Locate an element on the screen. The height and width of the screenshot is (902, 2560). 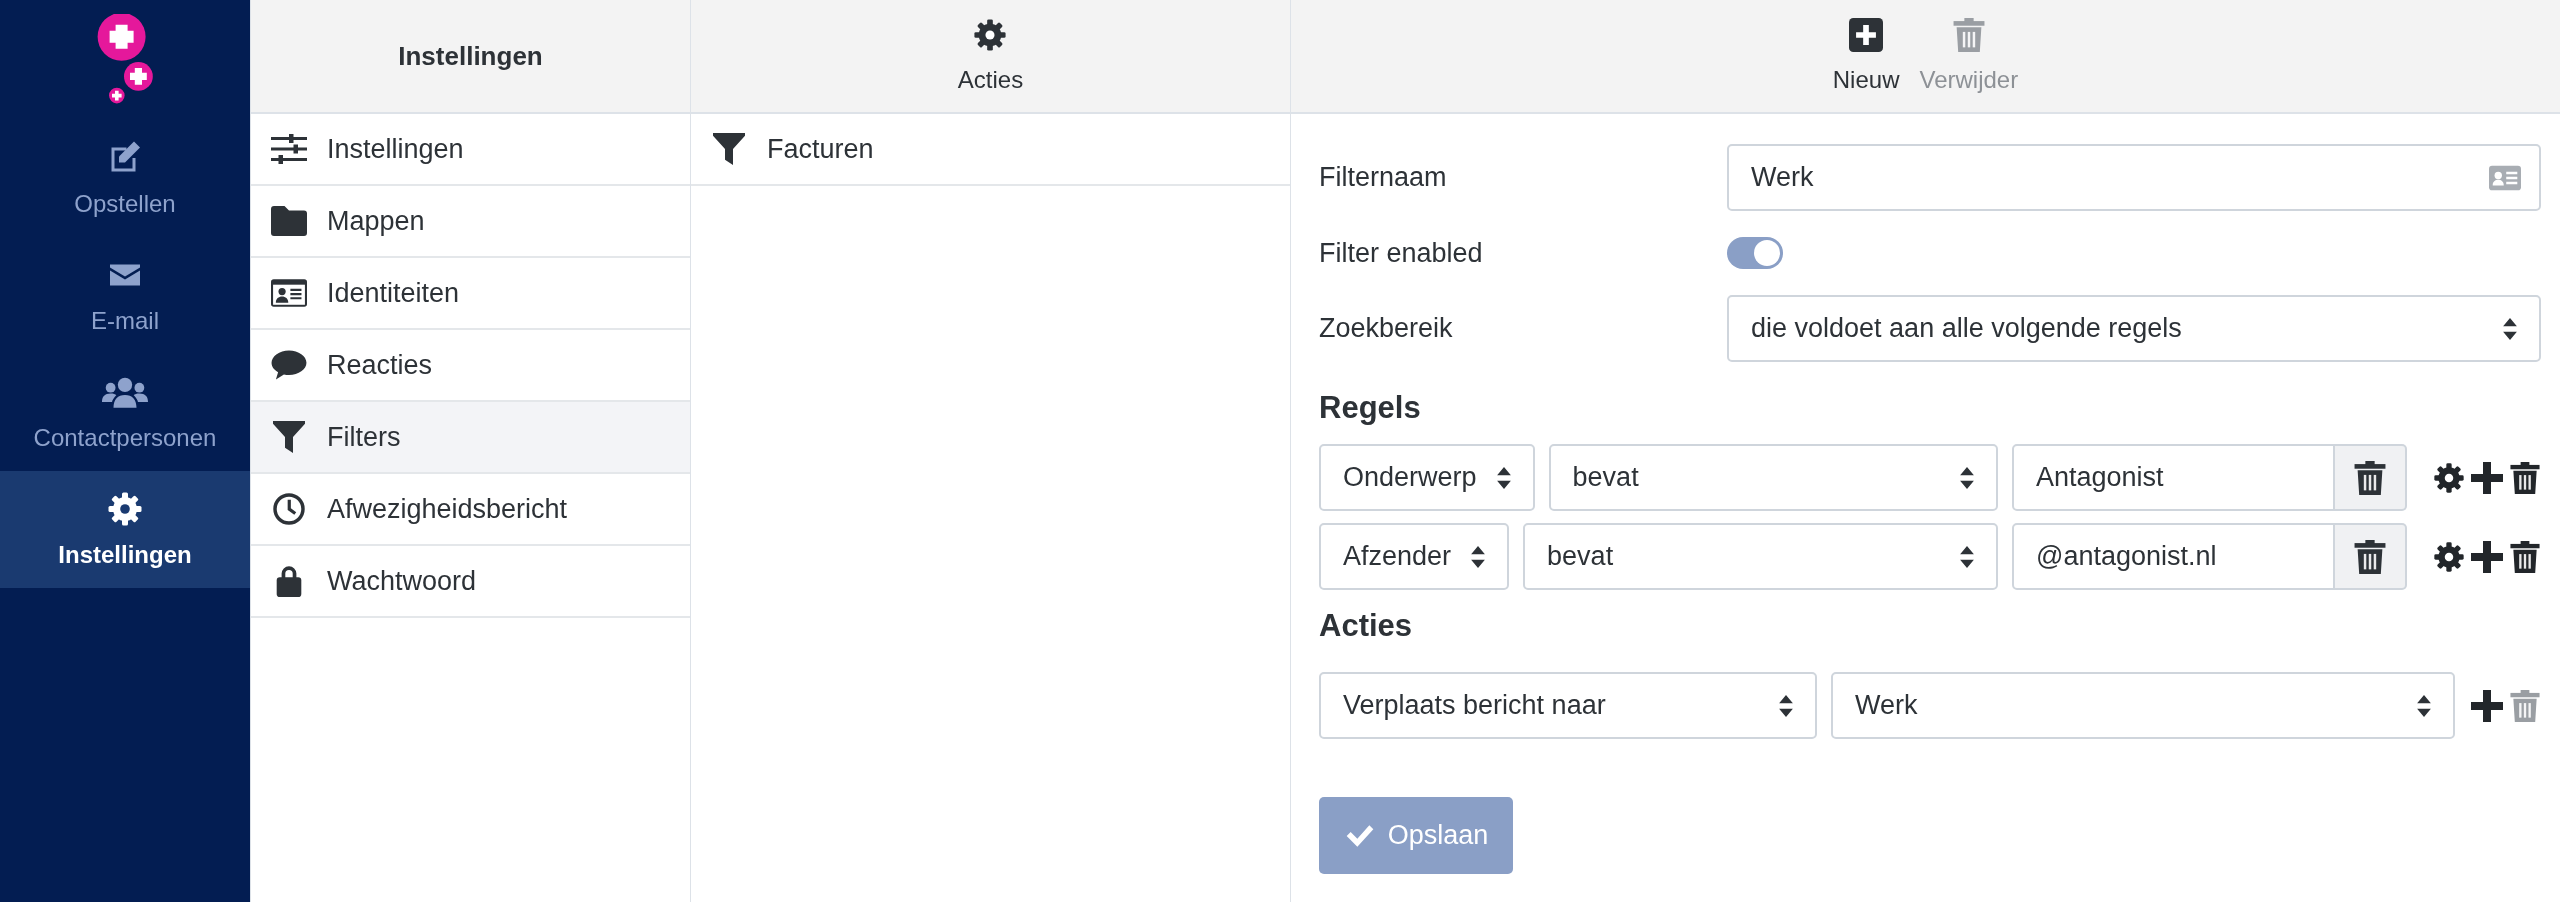
section-heading: Acties is located at coordinates (1366, 626).